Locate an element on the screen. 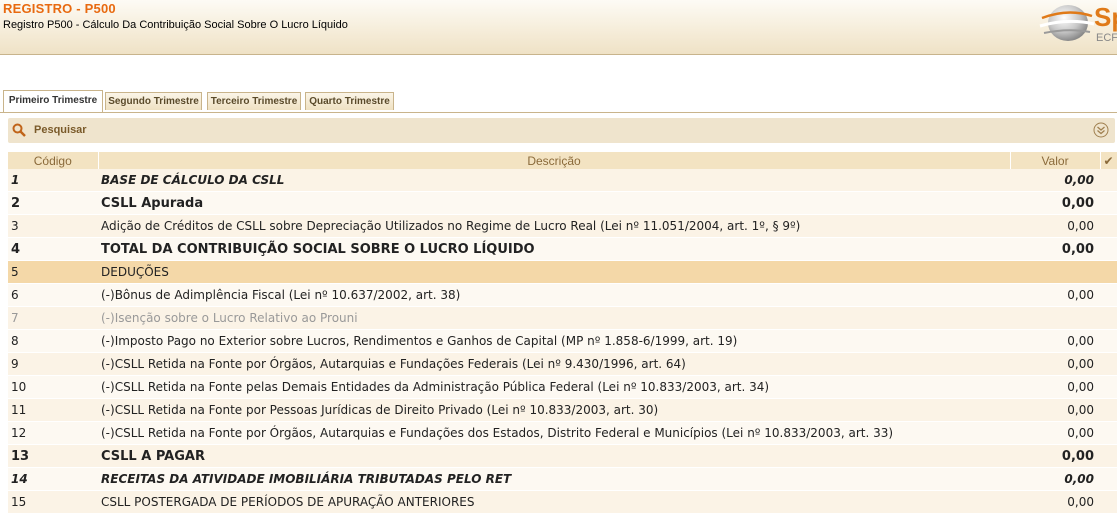 This screenshot has height=514, width=1117. row-code: 13 is located at coordinates (53, 456).